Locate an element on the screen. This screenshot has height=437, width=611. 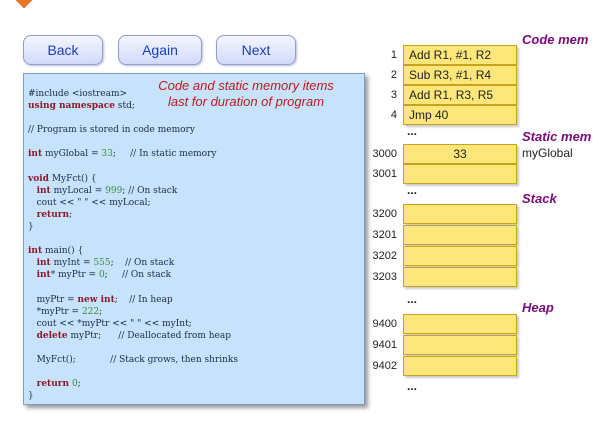
code-number: 999 is located at coordinates (114, 190).